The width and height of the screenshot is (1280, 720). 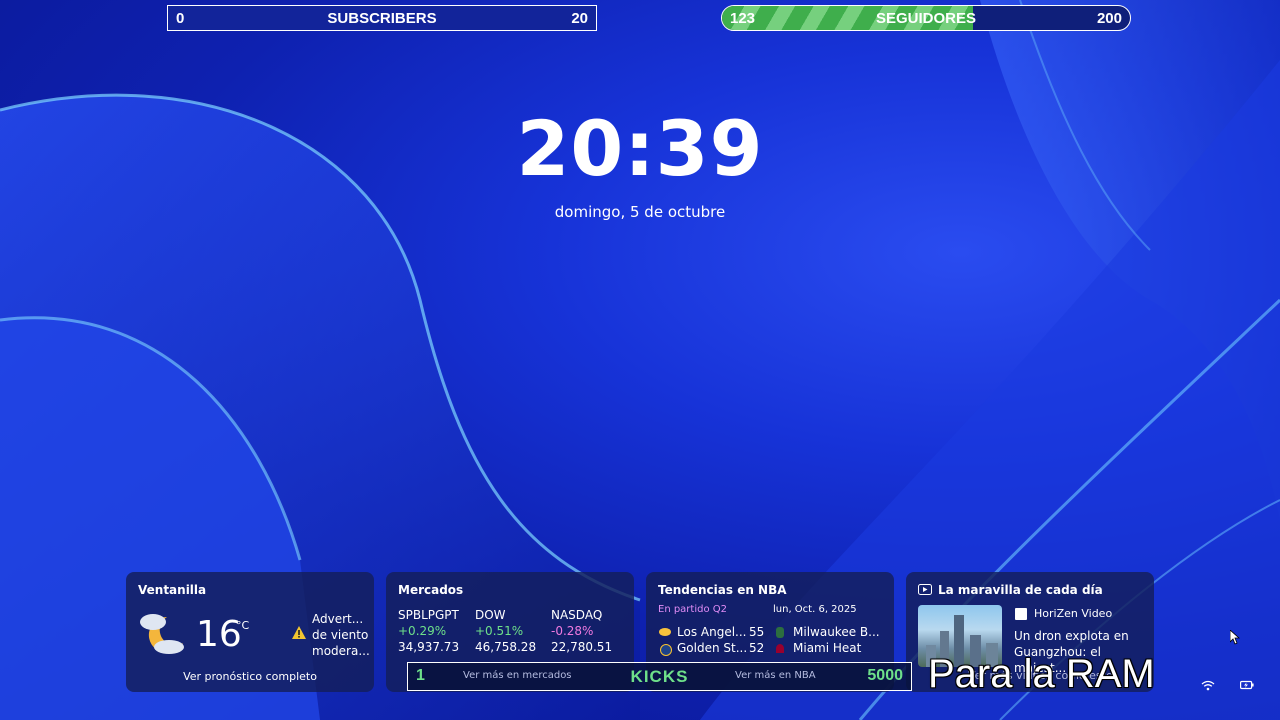 I want to click on seguidores-counter: 123 SEGUIDORES 200, so click(x=926, y=18).